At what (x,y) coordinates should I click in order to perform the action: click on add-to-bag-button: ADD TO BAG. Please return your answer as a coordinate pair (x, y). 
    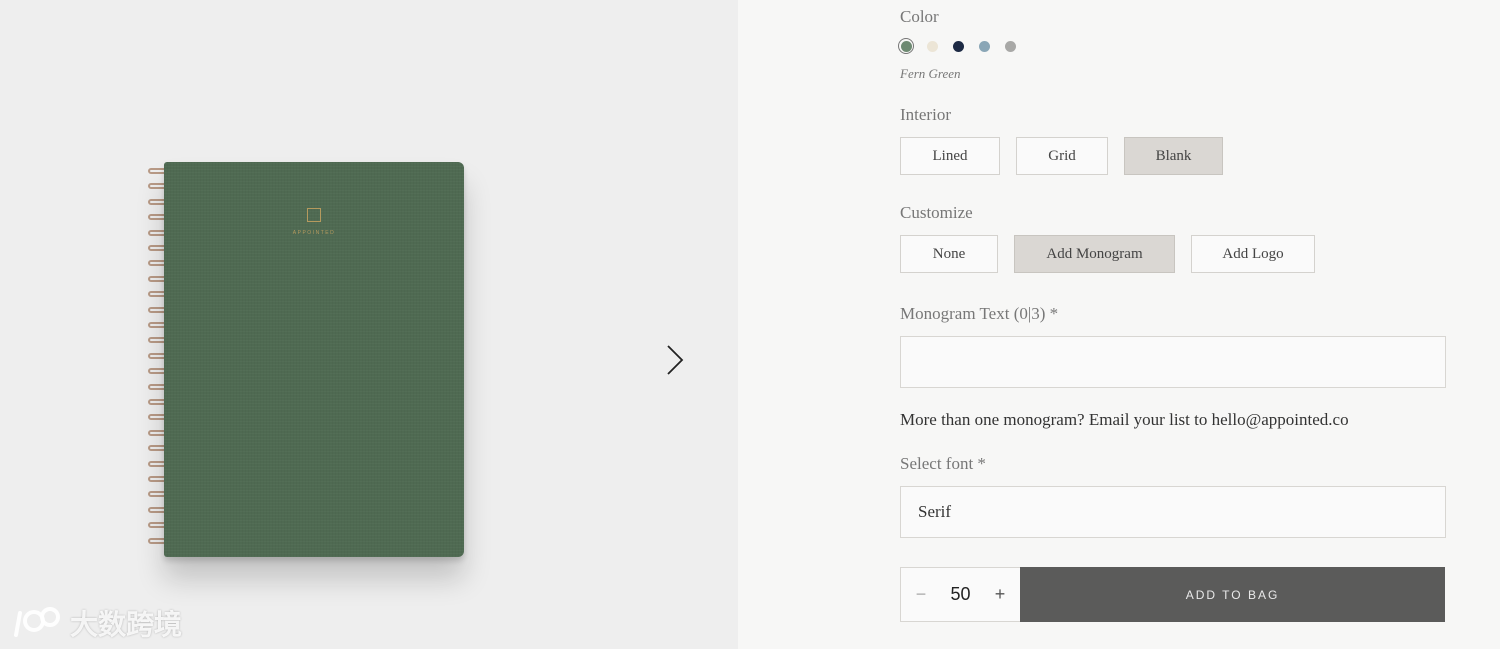
    Looking at the image, I should click on (1232, 594).